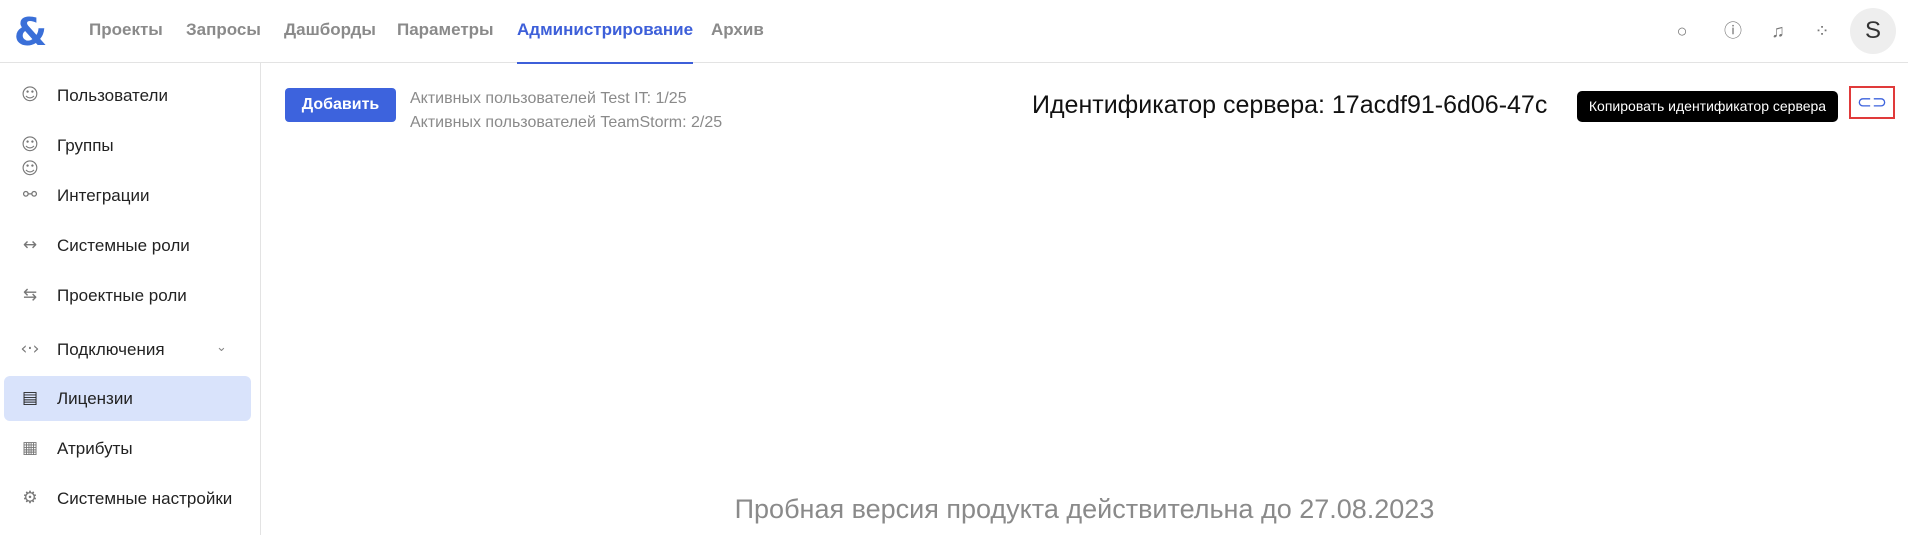 This screenshot has height=535, width=1908. I want to click on sidebar-item-label: Подключения, so click(111, 349).